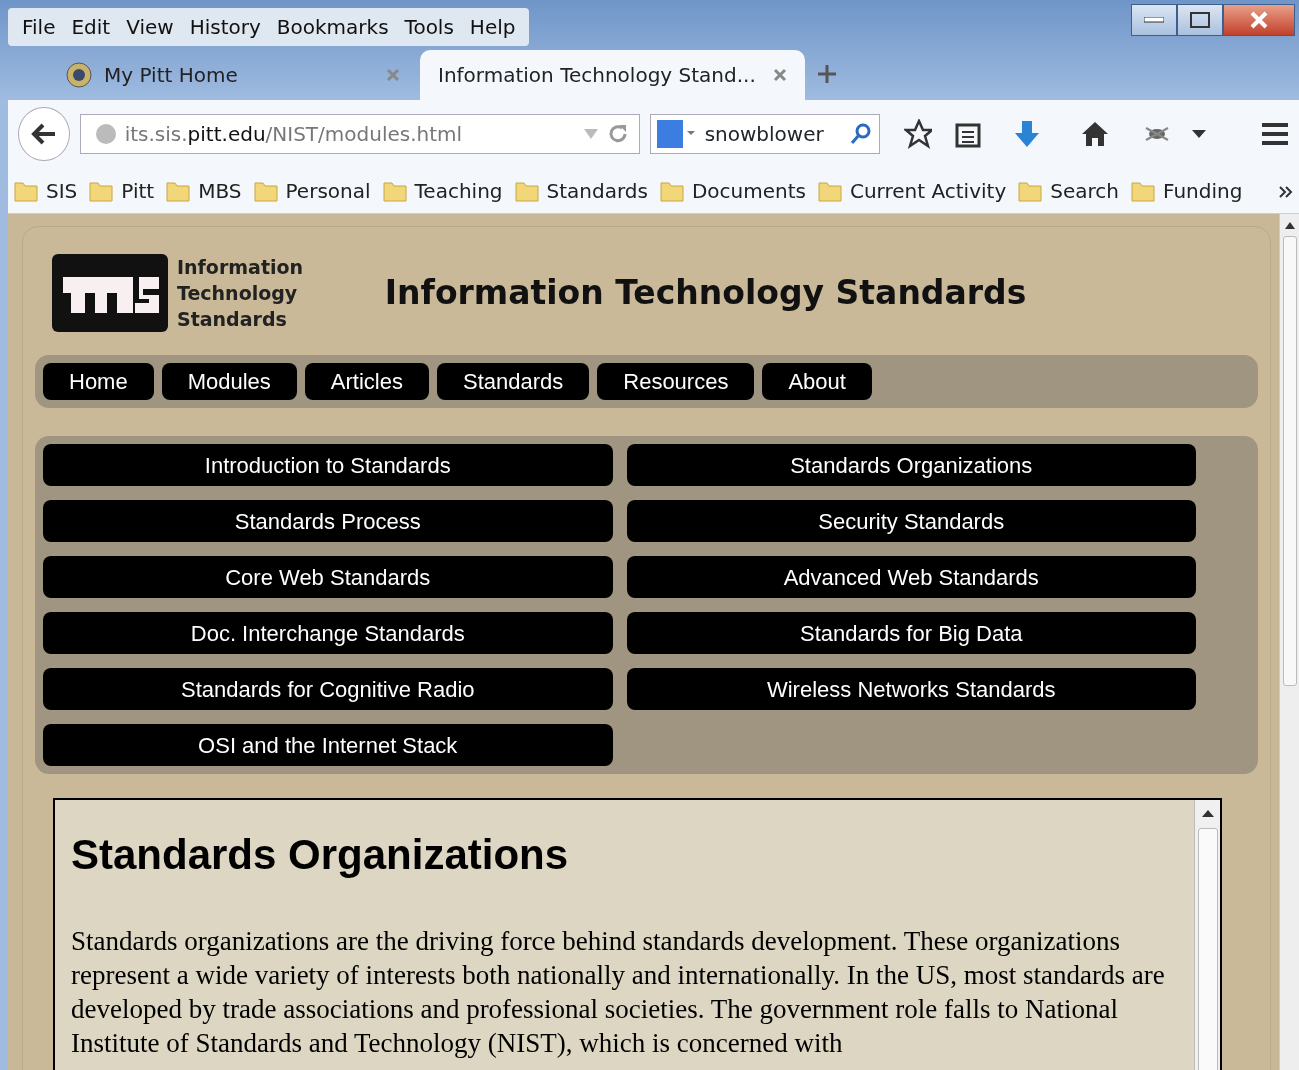 This screenshot has height=1070, width=1299. Describe the element at coordinates (294, 134) in the screenshot. I see `url-text: its.sis.pitt.edu/NIST/modules.html` at that location.